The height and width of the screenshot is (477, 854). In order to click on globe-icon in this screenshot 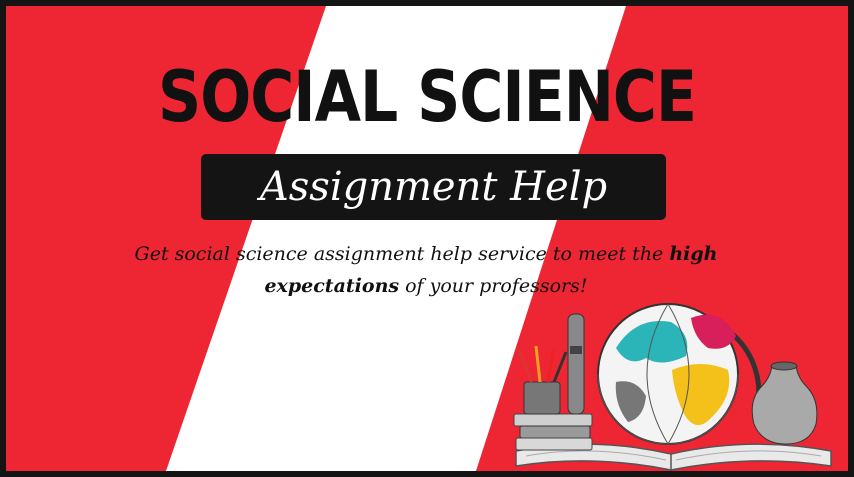, I will do `click(668, 374)`.